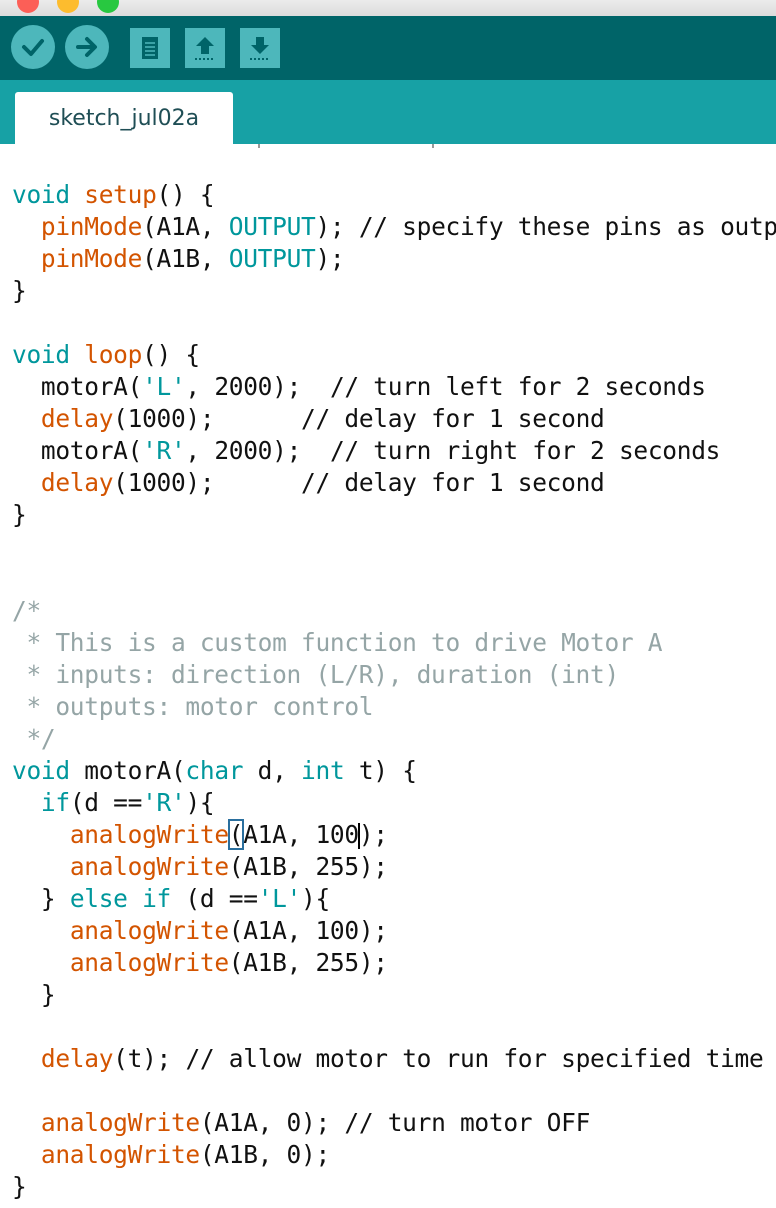 The width and height of the screenshot is (776, 1208). I want to click on new-sketch-button, so click(150, 48).